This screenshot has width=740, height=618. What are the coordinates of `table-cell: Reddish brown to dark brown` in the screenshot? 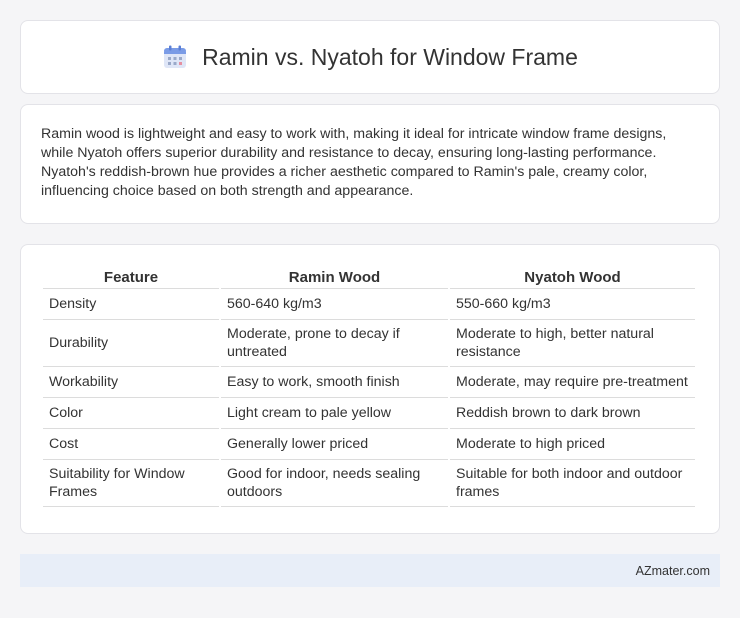 It's located at (572, 413).